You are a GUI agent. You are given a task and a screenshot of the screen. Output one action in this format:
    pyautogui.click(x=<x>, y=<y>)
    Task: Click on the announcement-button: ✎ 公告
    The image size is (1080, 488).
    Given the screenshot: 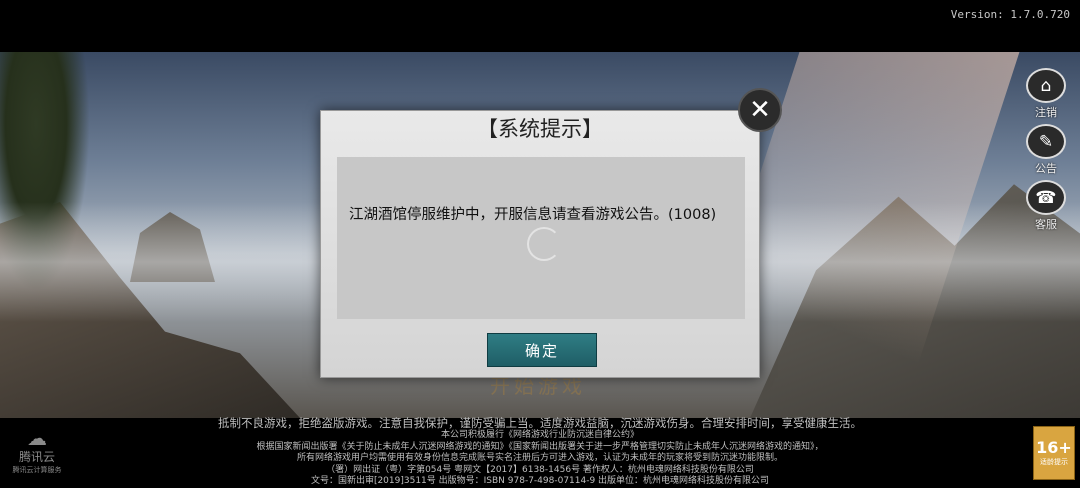 What is the action you would take?
    pyautogui.click(x=1046, y=150)
    